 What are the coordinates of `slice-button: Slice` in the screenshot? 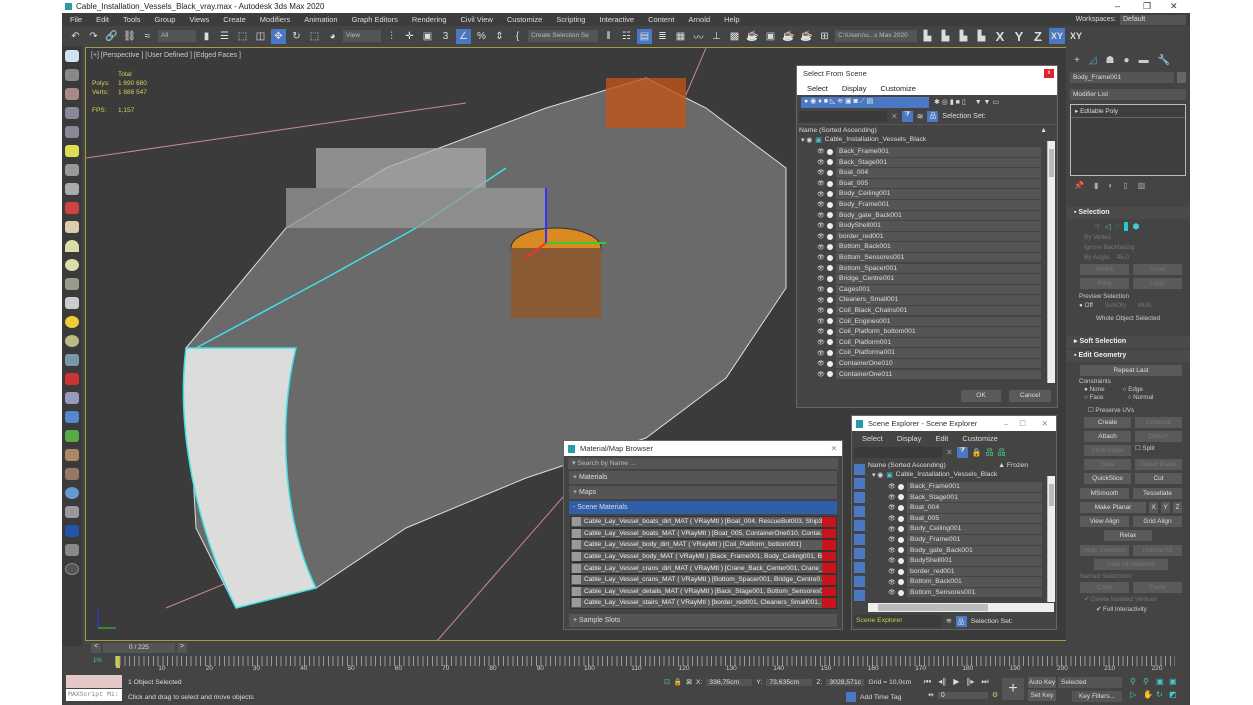 It's located at (1107, 464).